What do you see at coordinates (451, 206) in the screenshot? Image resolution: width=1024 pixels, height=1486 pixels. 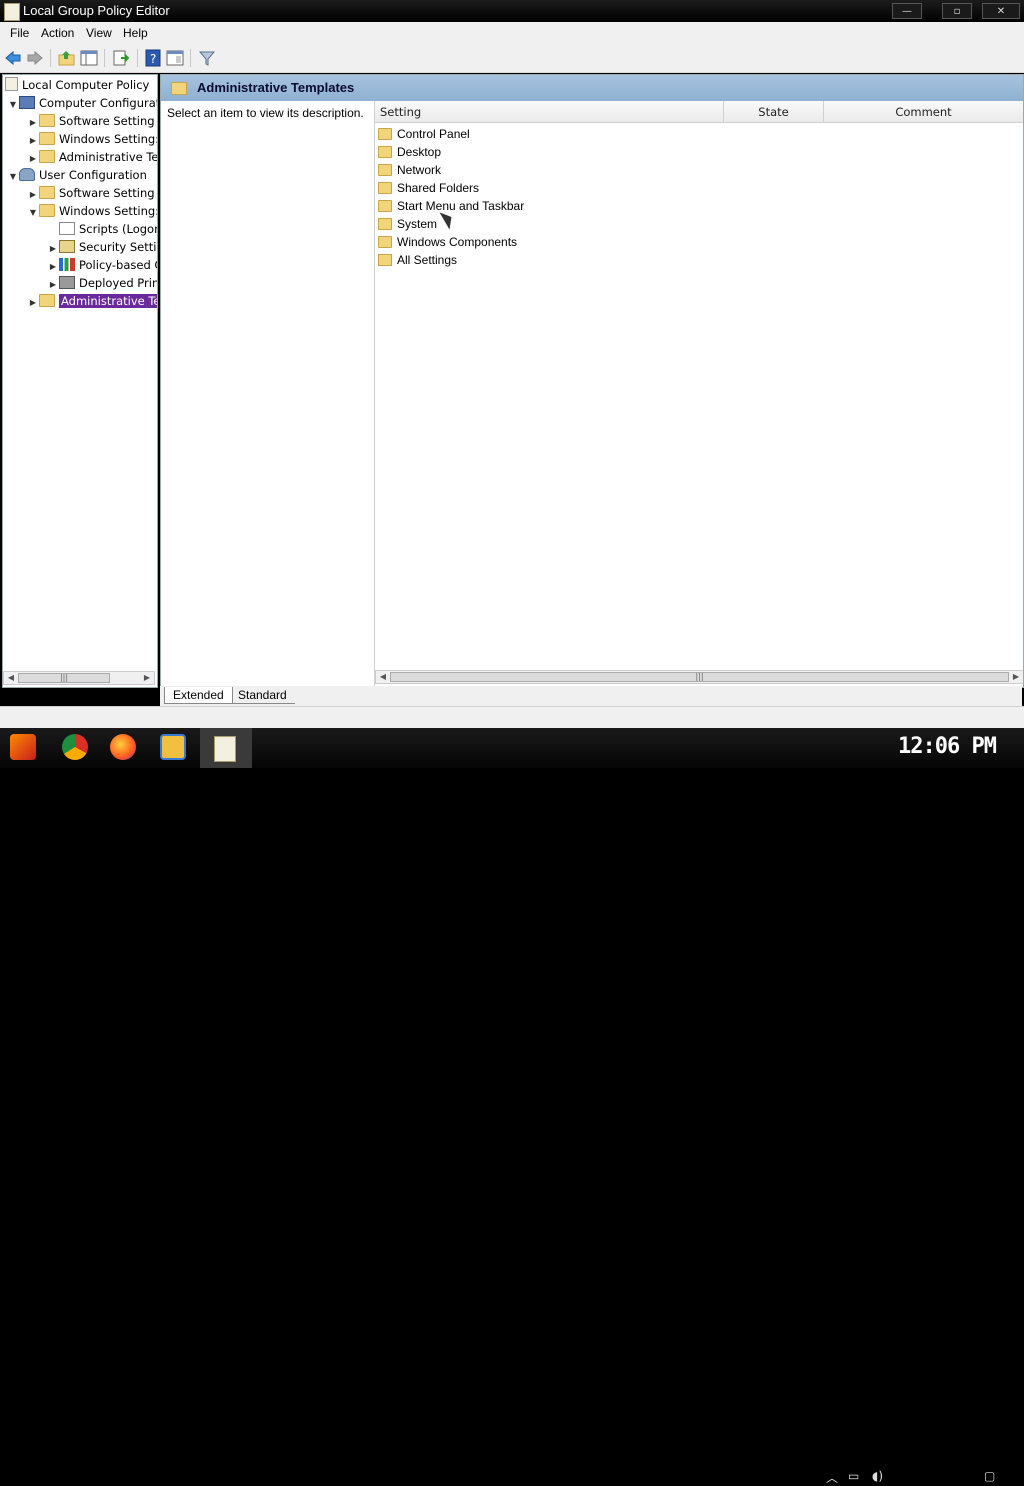 I see `list-item-start-menu-and-taskbar: Start Menu and Taskbar` at bounding box center [451, 206].